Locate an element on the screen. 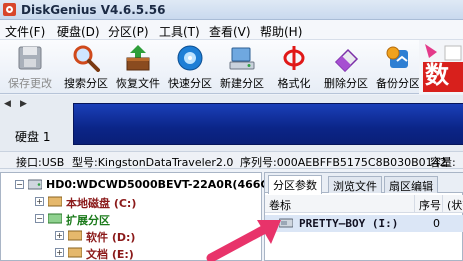  app-logo-icon is located at coordinates (9, 9).